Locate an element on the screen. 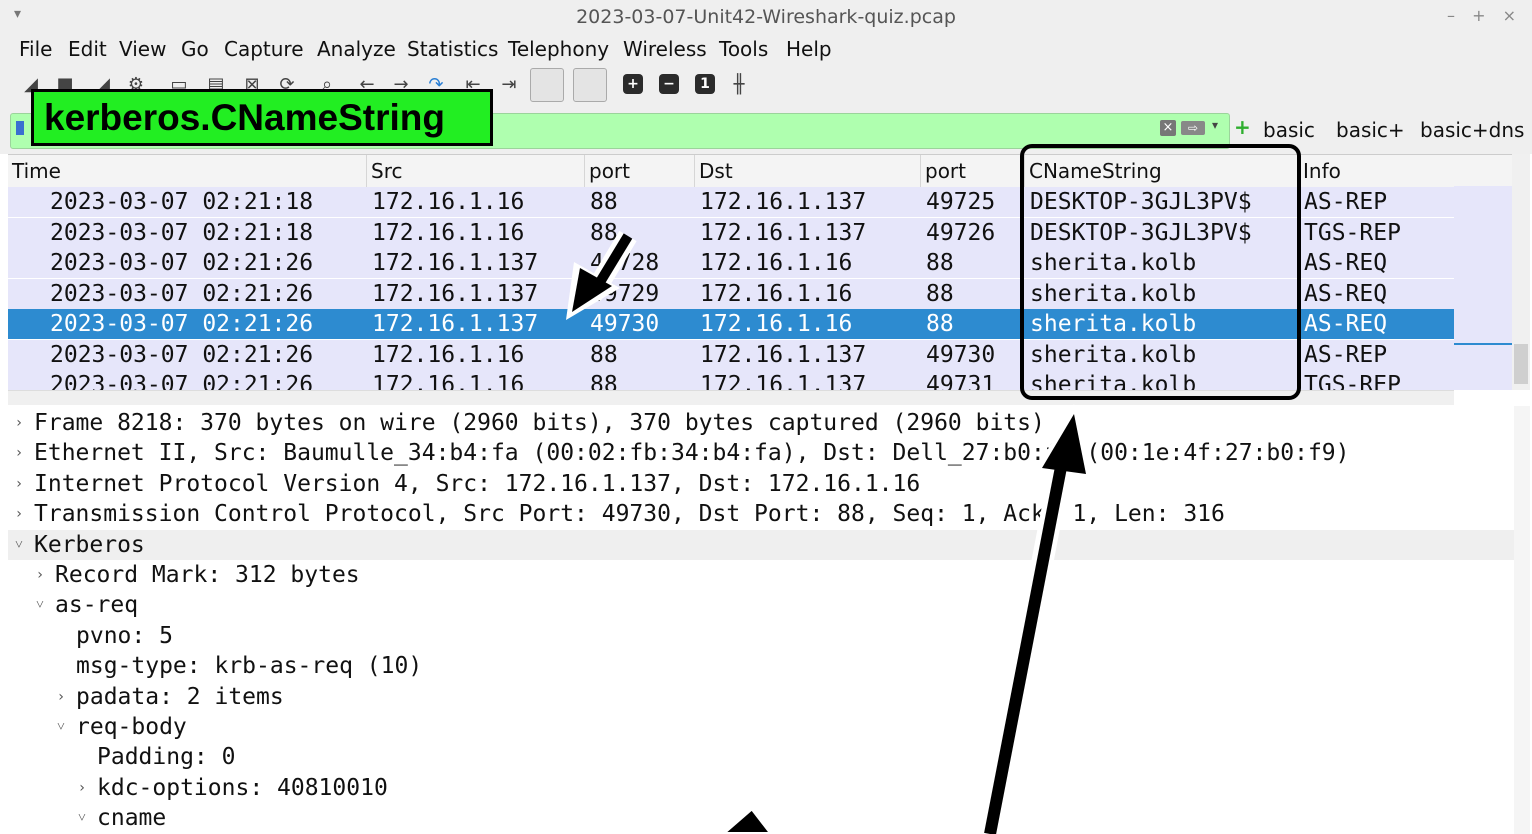  arrow-to-cname-column is located at coordinates (1035, 619).